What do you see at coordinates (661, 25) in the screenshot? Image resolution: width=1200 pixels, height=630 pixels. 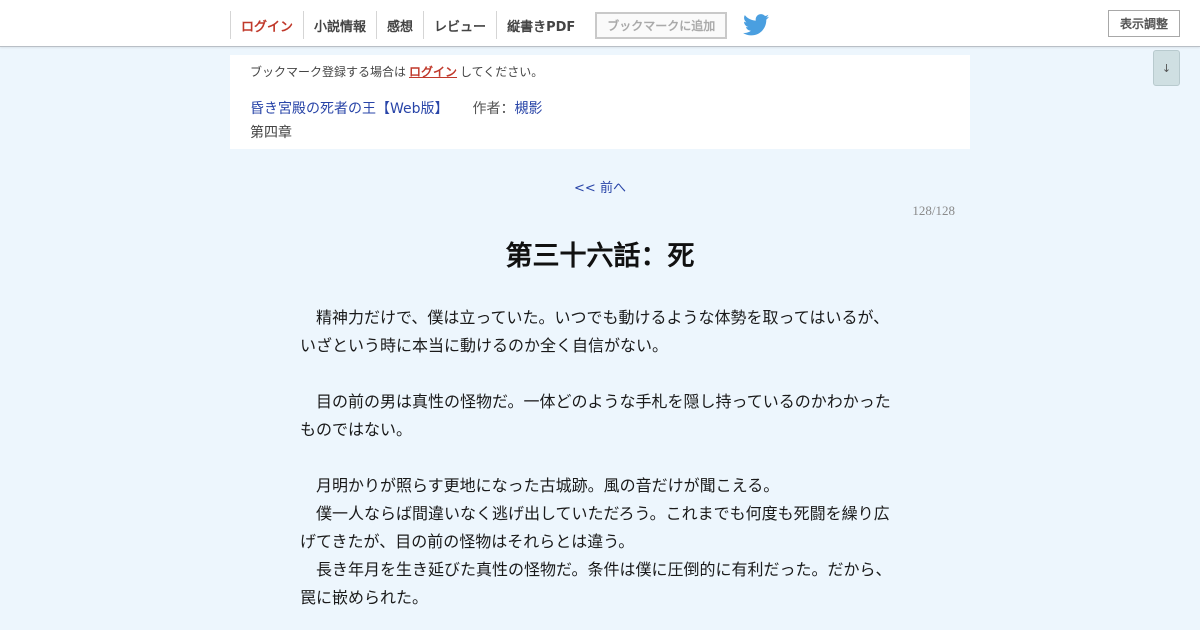 I see `bookmark-add-button: ブックマークに追加` at bounding box center [661, 25].